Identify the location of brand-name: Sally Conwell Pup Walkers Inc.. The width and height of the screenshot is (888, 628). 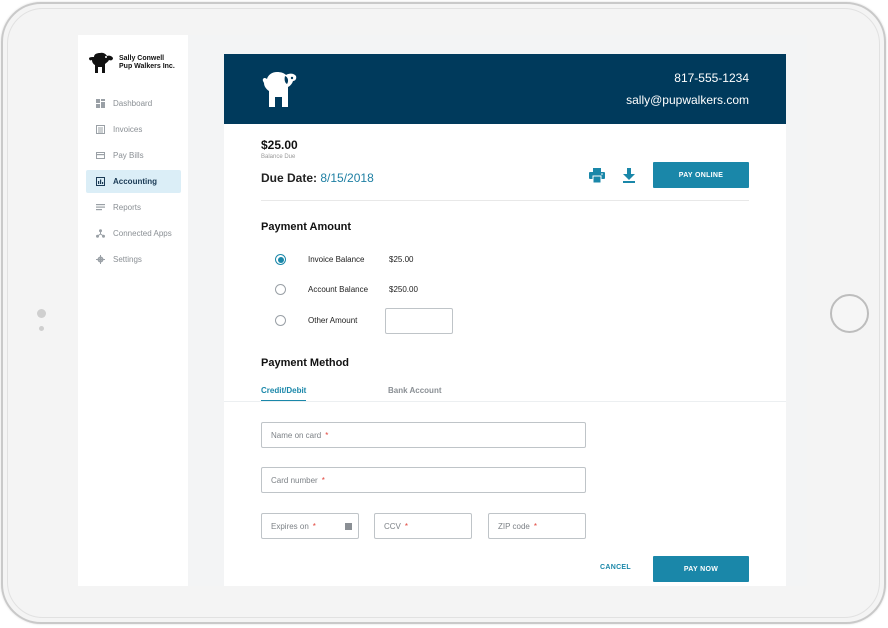
(147, 63).